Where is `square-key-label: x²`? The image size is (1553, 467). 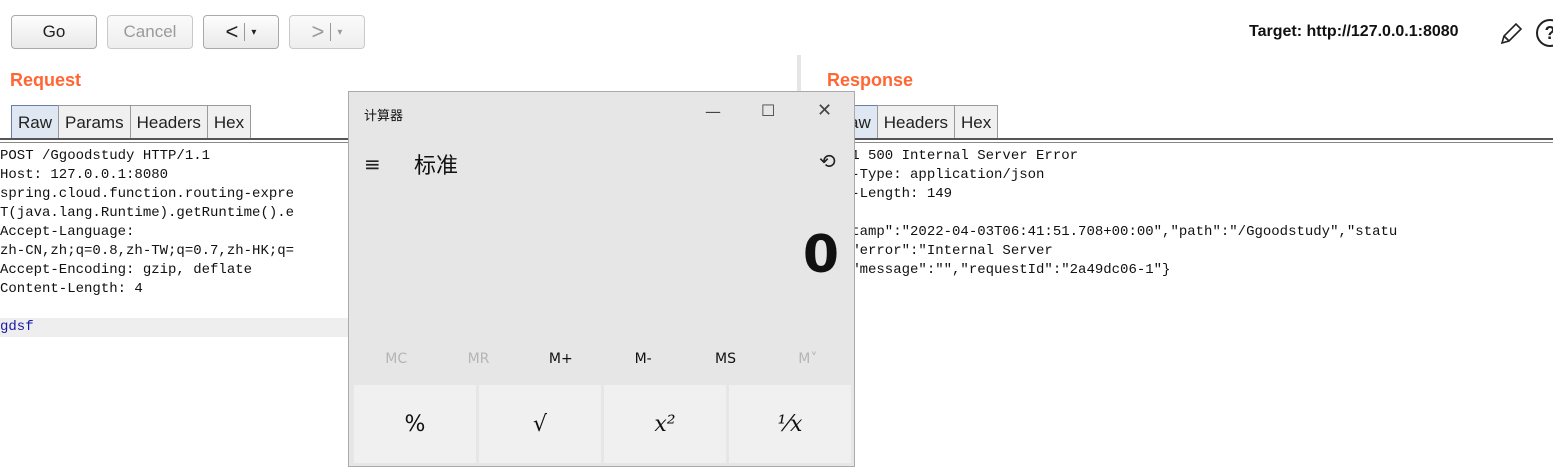
square-key-label: x² is located at coordinates (665, 424).